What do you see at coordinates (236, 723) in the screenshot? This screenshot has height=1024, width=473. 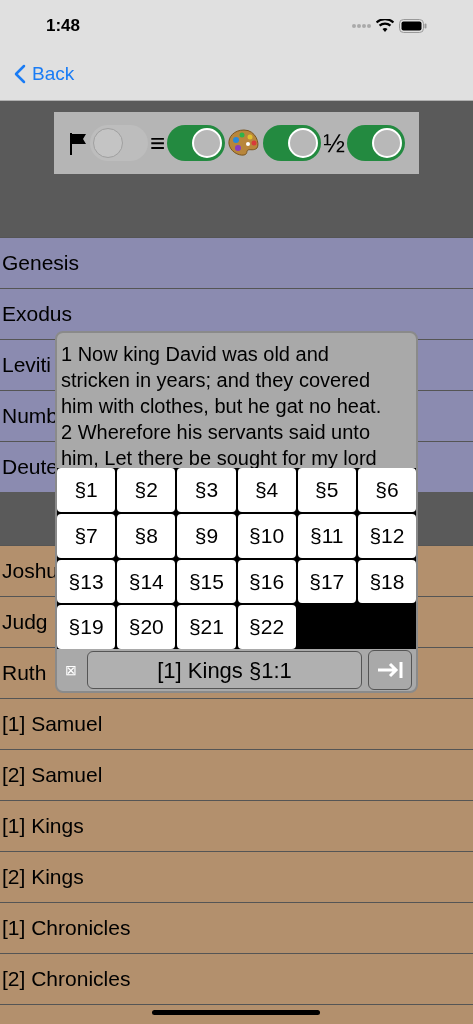 I see `book-row: [1] Samuel` at bounding box center [236, 723].